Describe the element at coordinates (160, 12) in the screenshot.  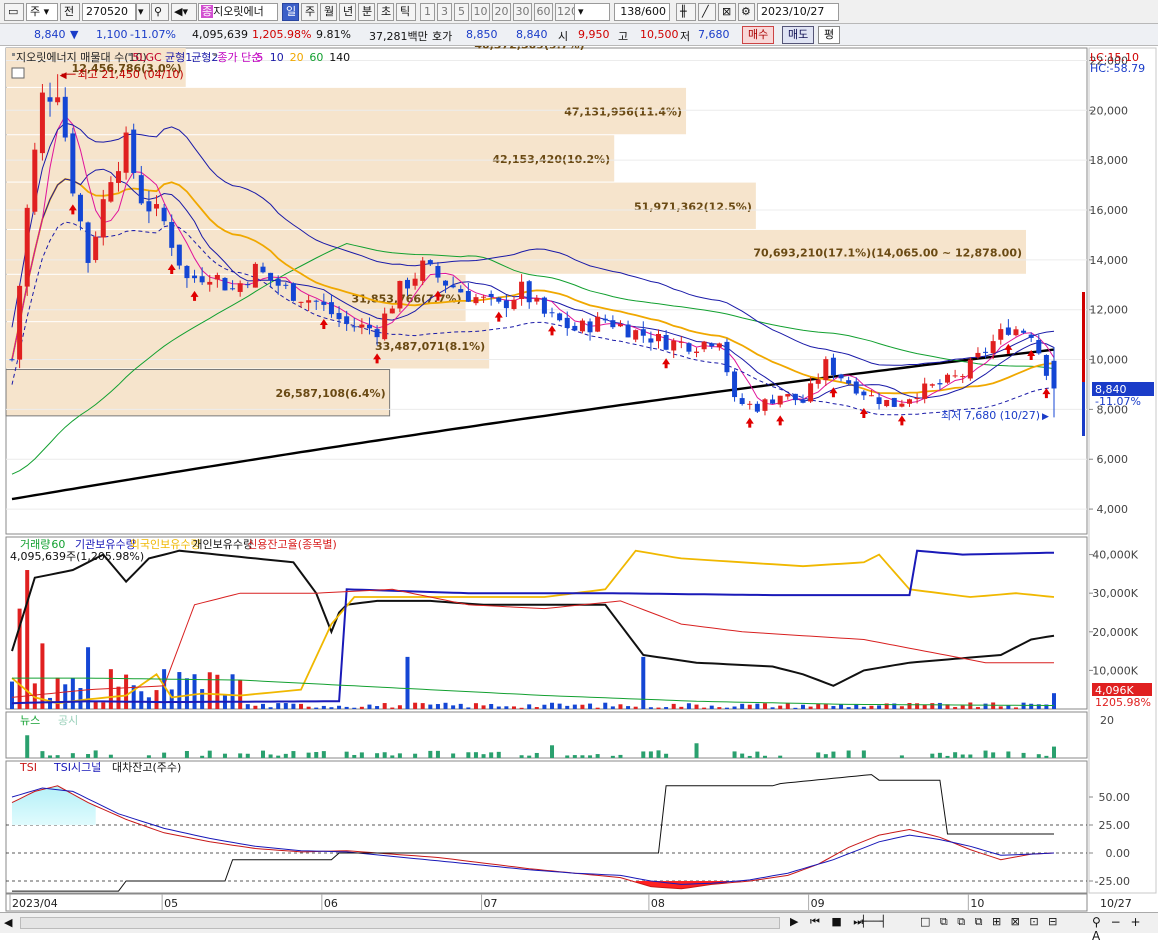
I see `search-icon: ⚲` at that location.